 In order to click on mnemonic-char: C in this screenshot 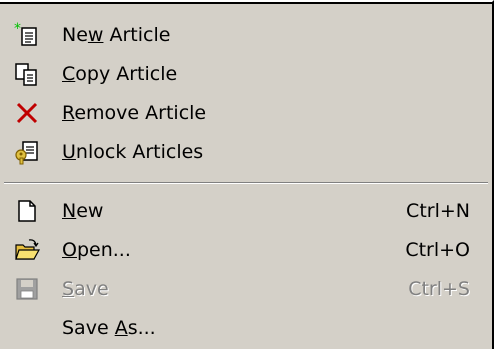, I will do `click(69, 74)`.